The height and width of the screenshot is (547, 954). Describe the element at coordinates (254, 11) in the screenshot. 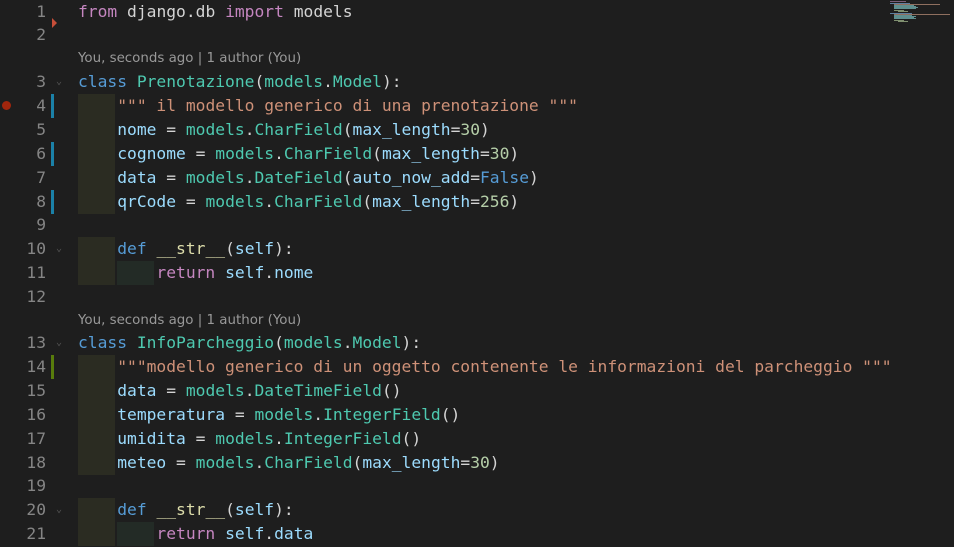

I see `code-token: import` at that location.